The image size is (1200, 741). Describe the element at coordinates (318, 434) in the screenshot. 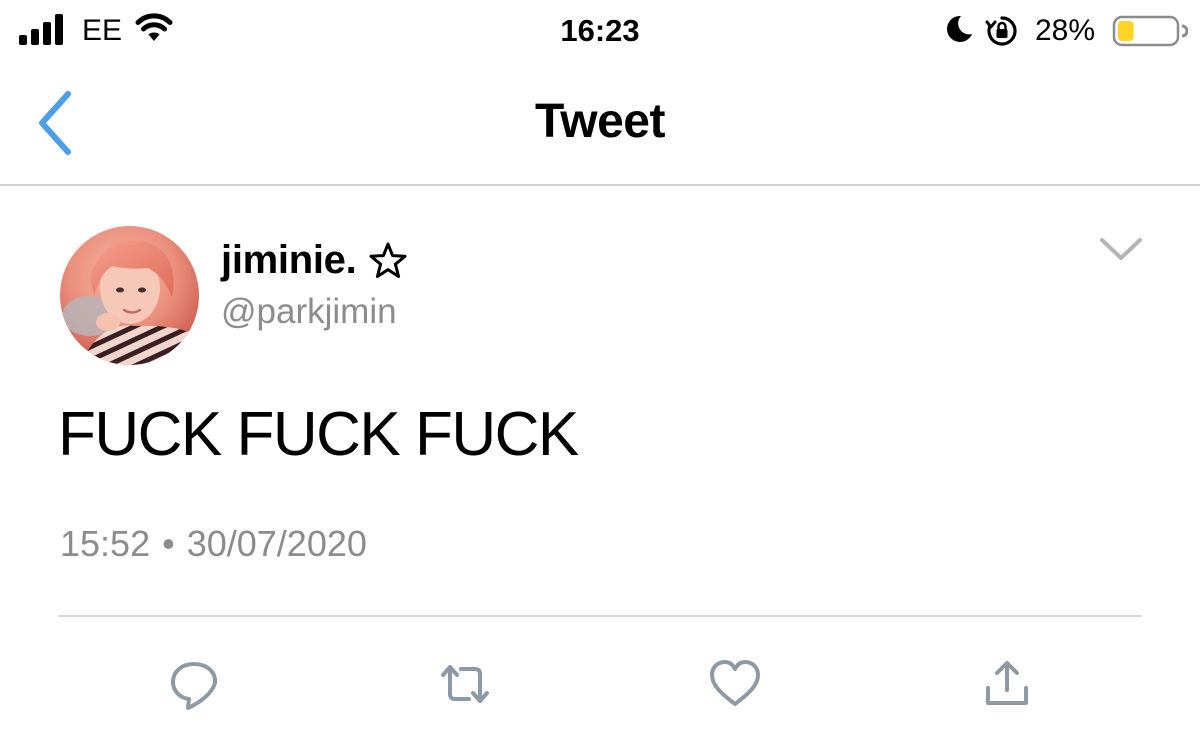

I see `tweet-text: FUCK FUCK FUCK` at that location.